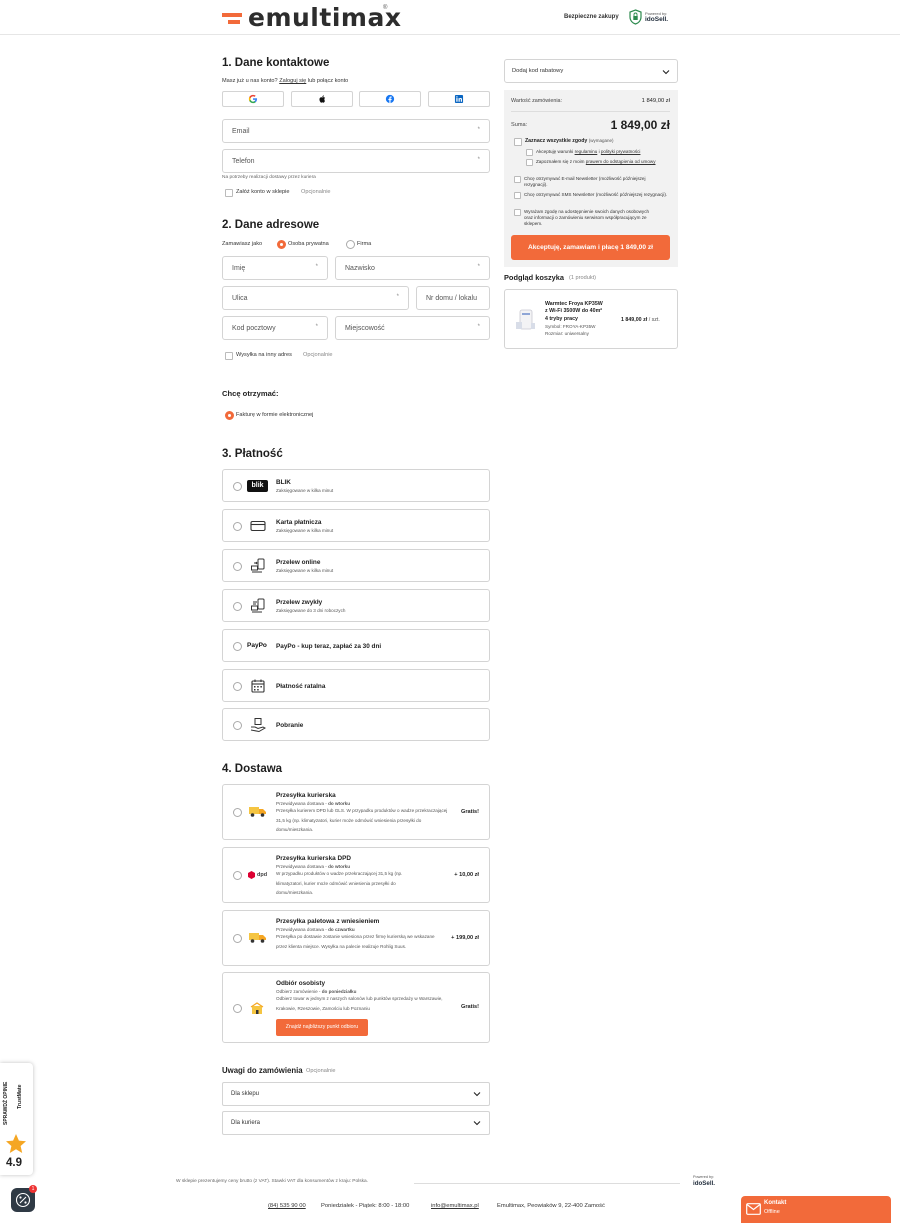  Describe the element at coordinates (519, 125) in the screenshot. I see `sum-label: Suma:` at that location.